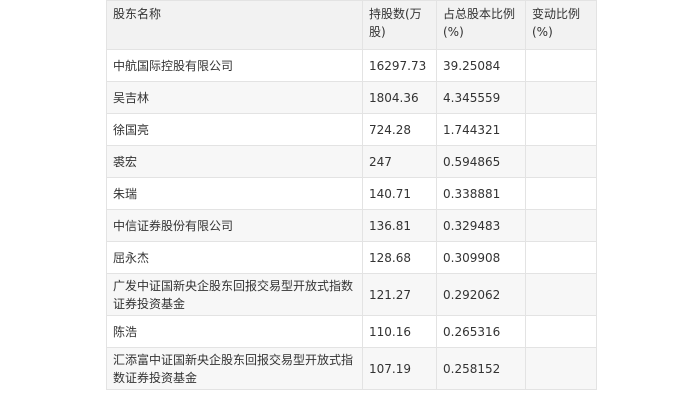 This screenshot has width=700, height=409. What do you see at coordinates (481, 97) in the screenshot?
I see `cell-ratio: 4.345559` at bounding box center [481, 97].